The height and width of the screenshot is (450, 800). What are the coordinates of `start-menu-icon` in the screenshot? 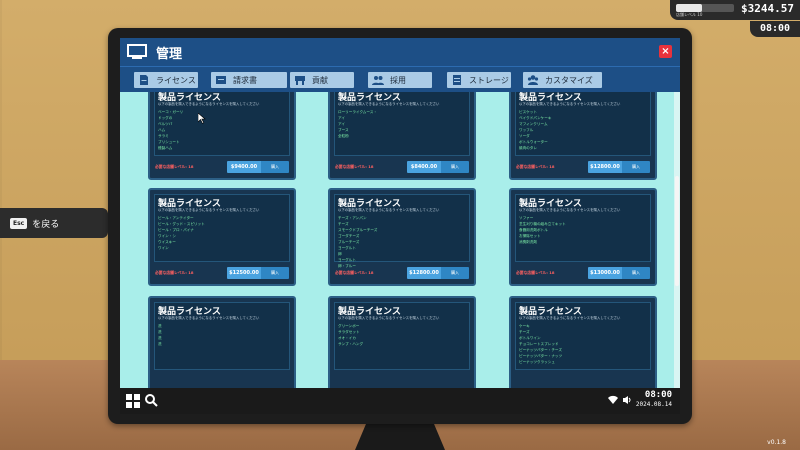 It's located at (133, 401).